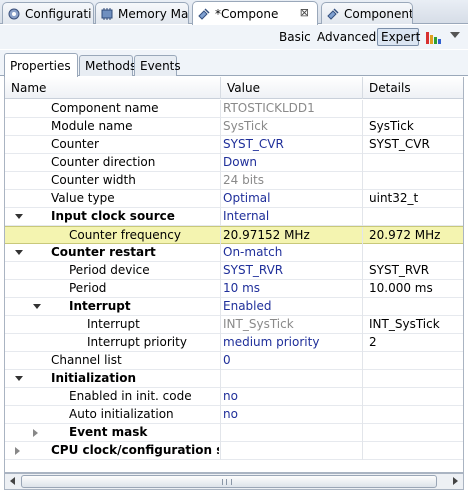  Describe the element at coordinates (292, 289) in the screenshot. I see `property-value: 10 ms` at that location.